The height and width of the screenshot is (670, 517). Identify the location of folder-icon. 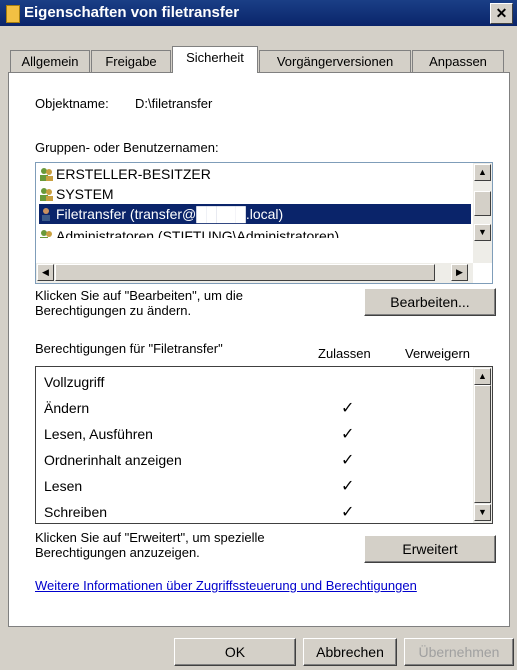
(13, 14).